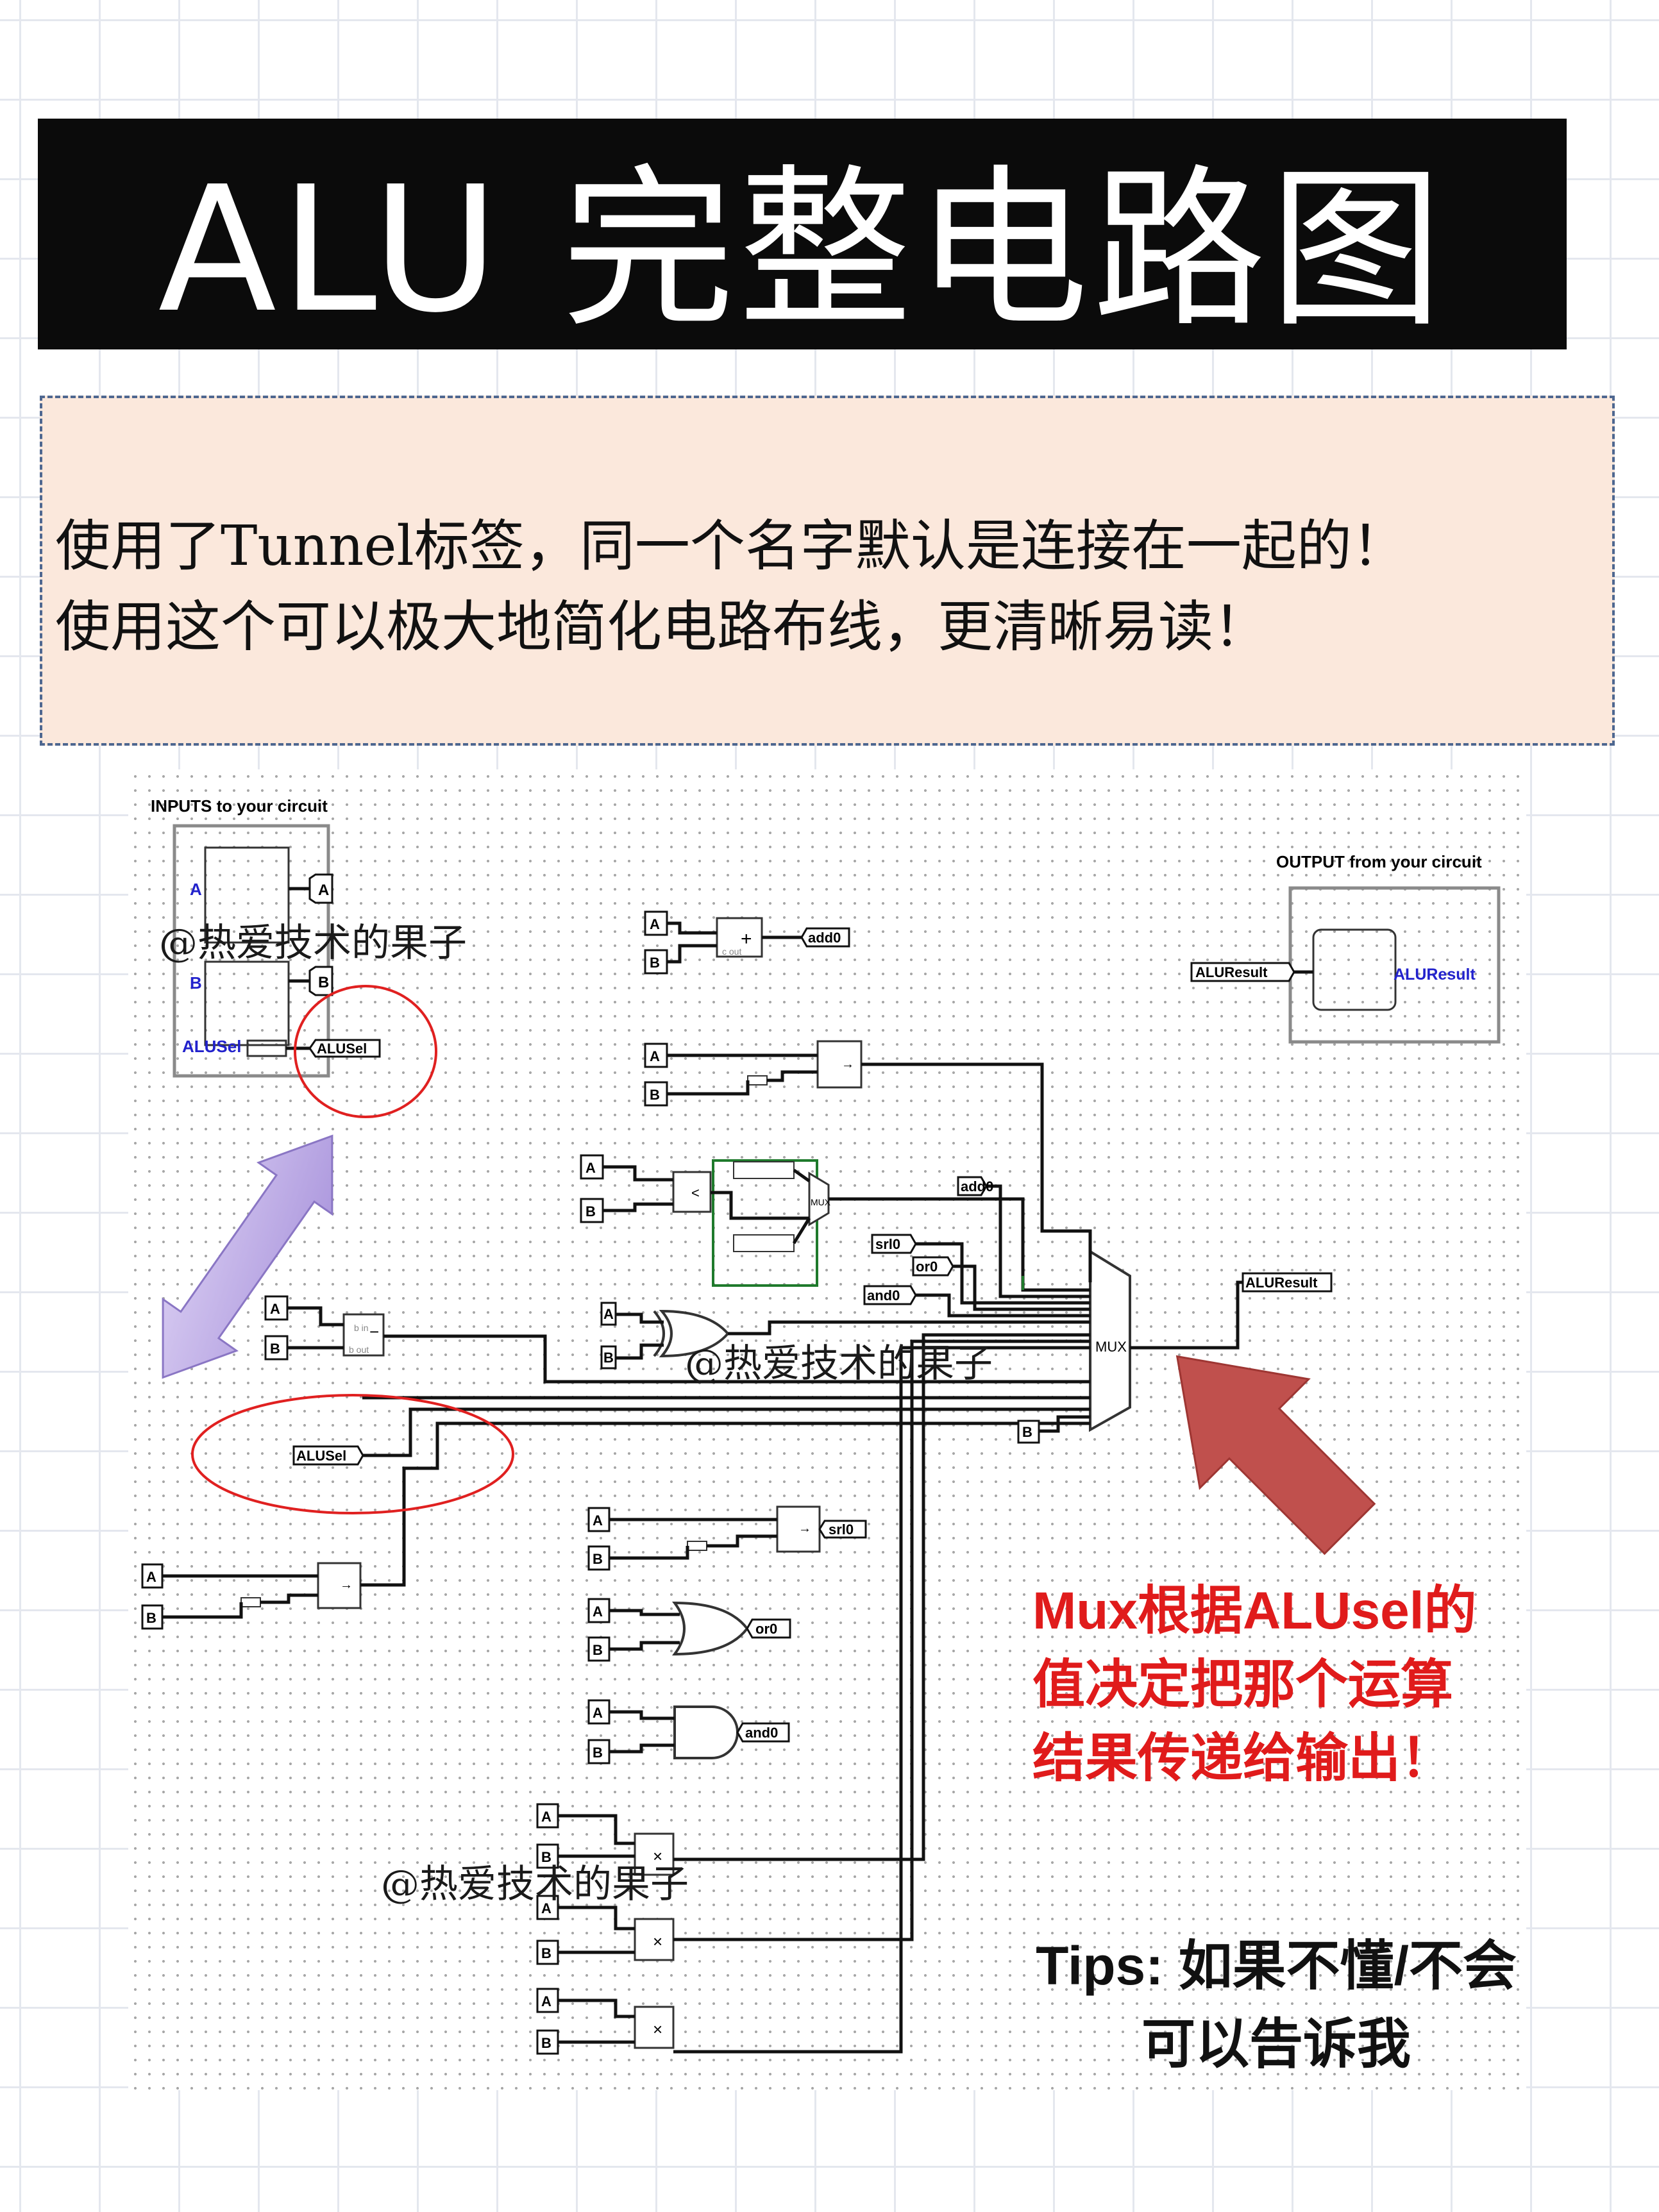  I want to click on cmp-tunnel-b: B, so click(592, 1210).